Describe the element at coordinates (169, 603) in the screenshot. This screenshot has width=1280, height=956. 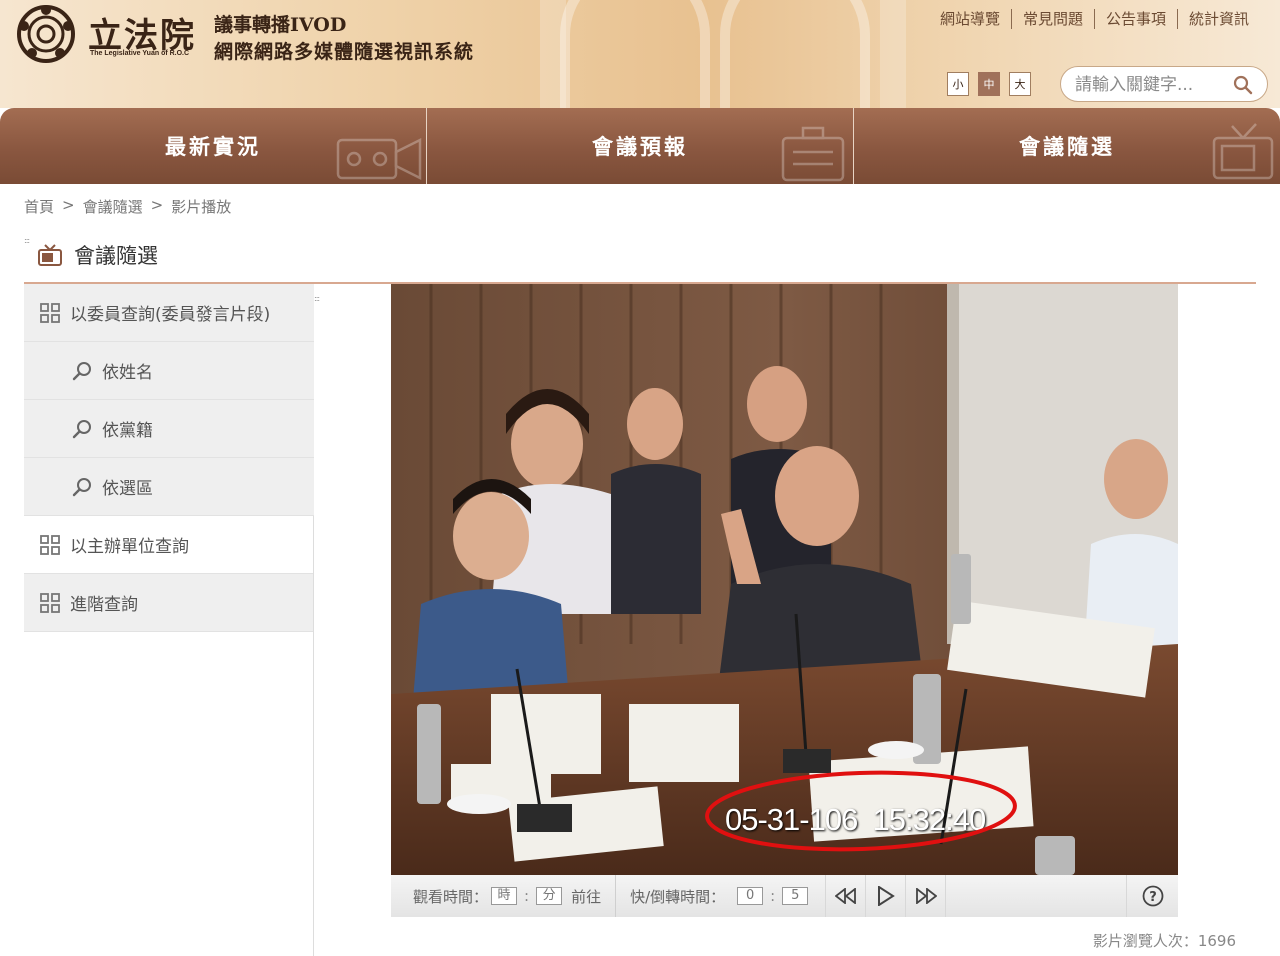
I see `sidebar-item-advanced-search: 進階查詢` at that location.